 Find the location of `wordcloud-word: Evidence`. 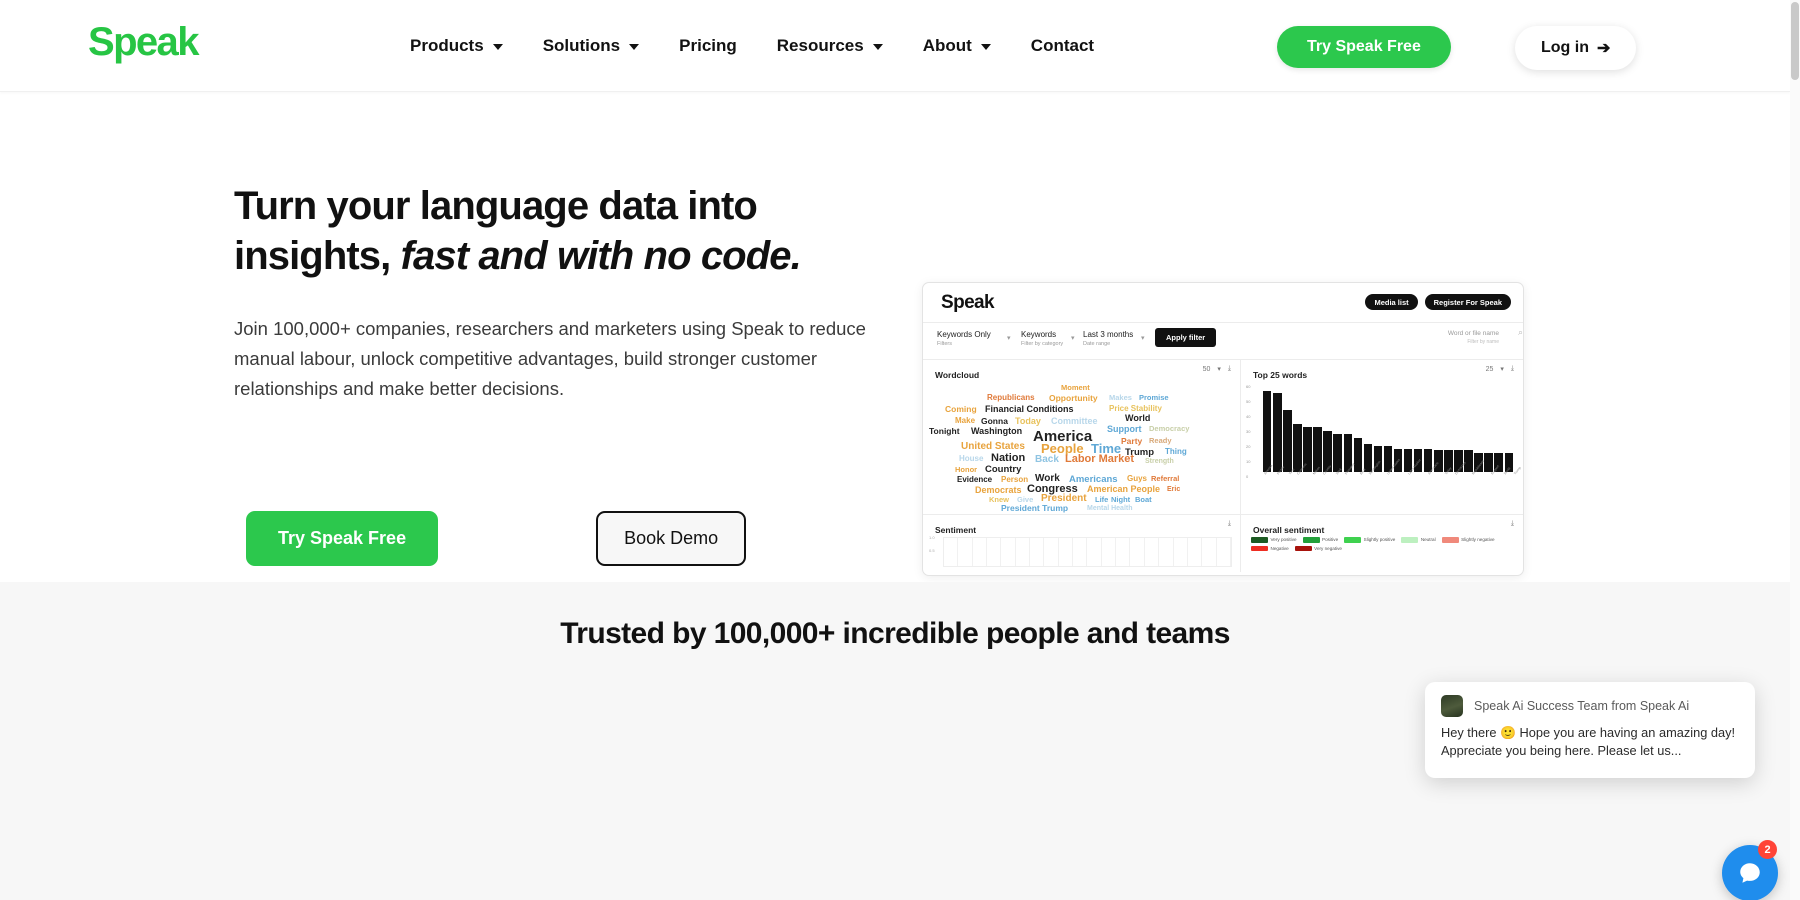

wordcloud-word: Evidence is located at coordinates (974, 480).